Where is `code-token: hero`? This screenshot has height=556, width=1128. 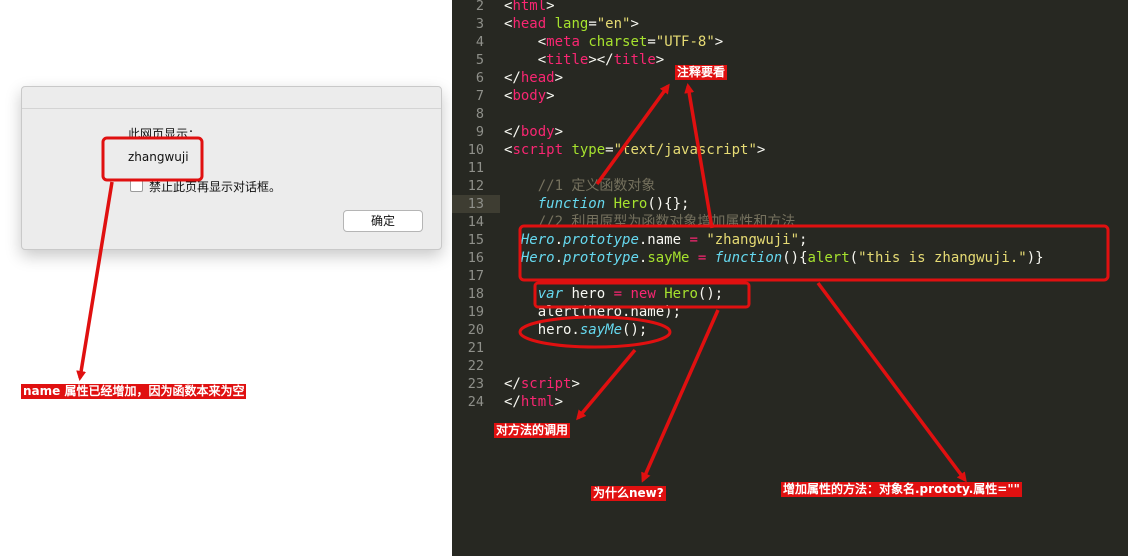
code-token: hero is located at coordinates (588, 294).